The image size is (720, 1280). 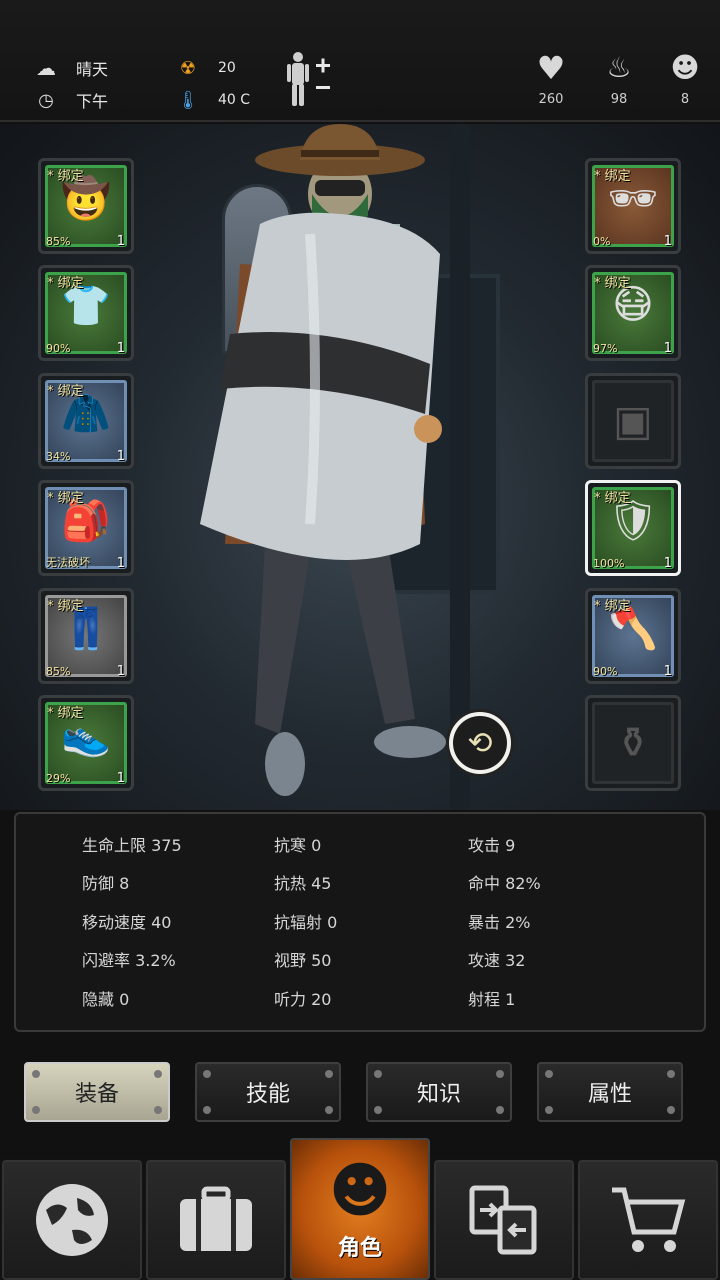 What do you see at coordinates (504, 883) in the screenshot?
I see `stat-hit-rate: 命中 82%` at bounding box center [504, 883].